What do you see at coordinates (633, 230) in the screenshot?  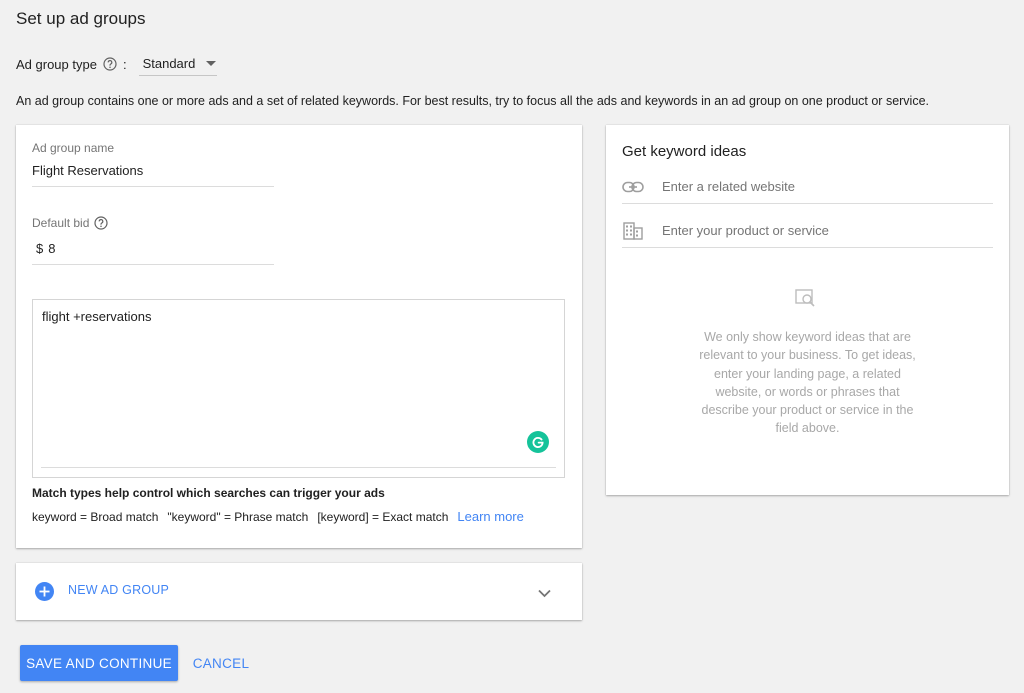 I see `building-icon` at bounding box center [633, 230].